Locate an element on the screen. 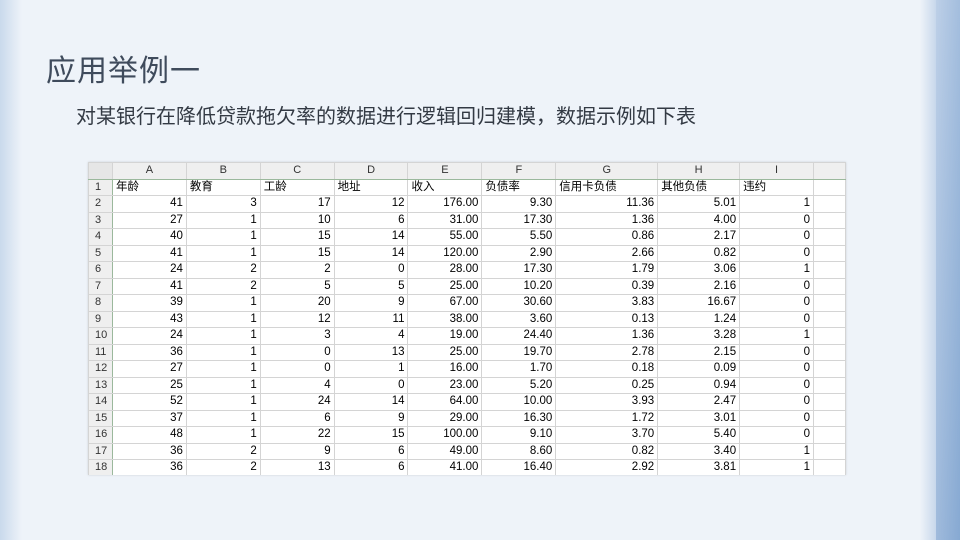 The height and width of the screenshot is (540, 960). header-cell: 地址 is located at coordinates (371, 187).